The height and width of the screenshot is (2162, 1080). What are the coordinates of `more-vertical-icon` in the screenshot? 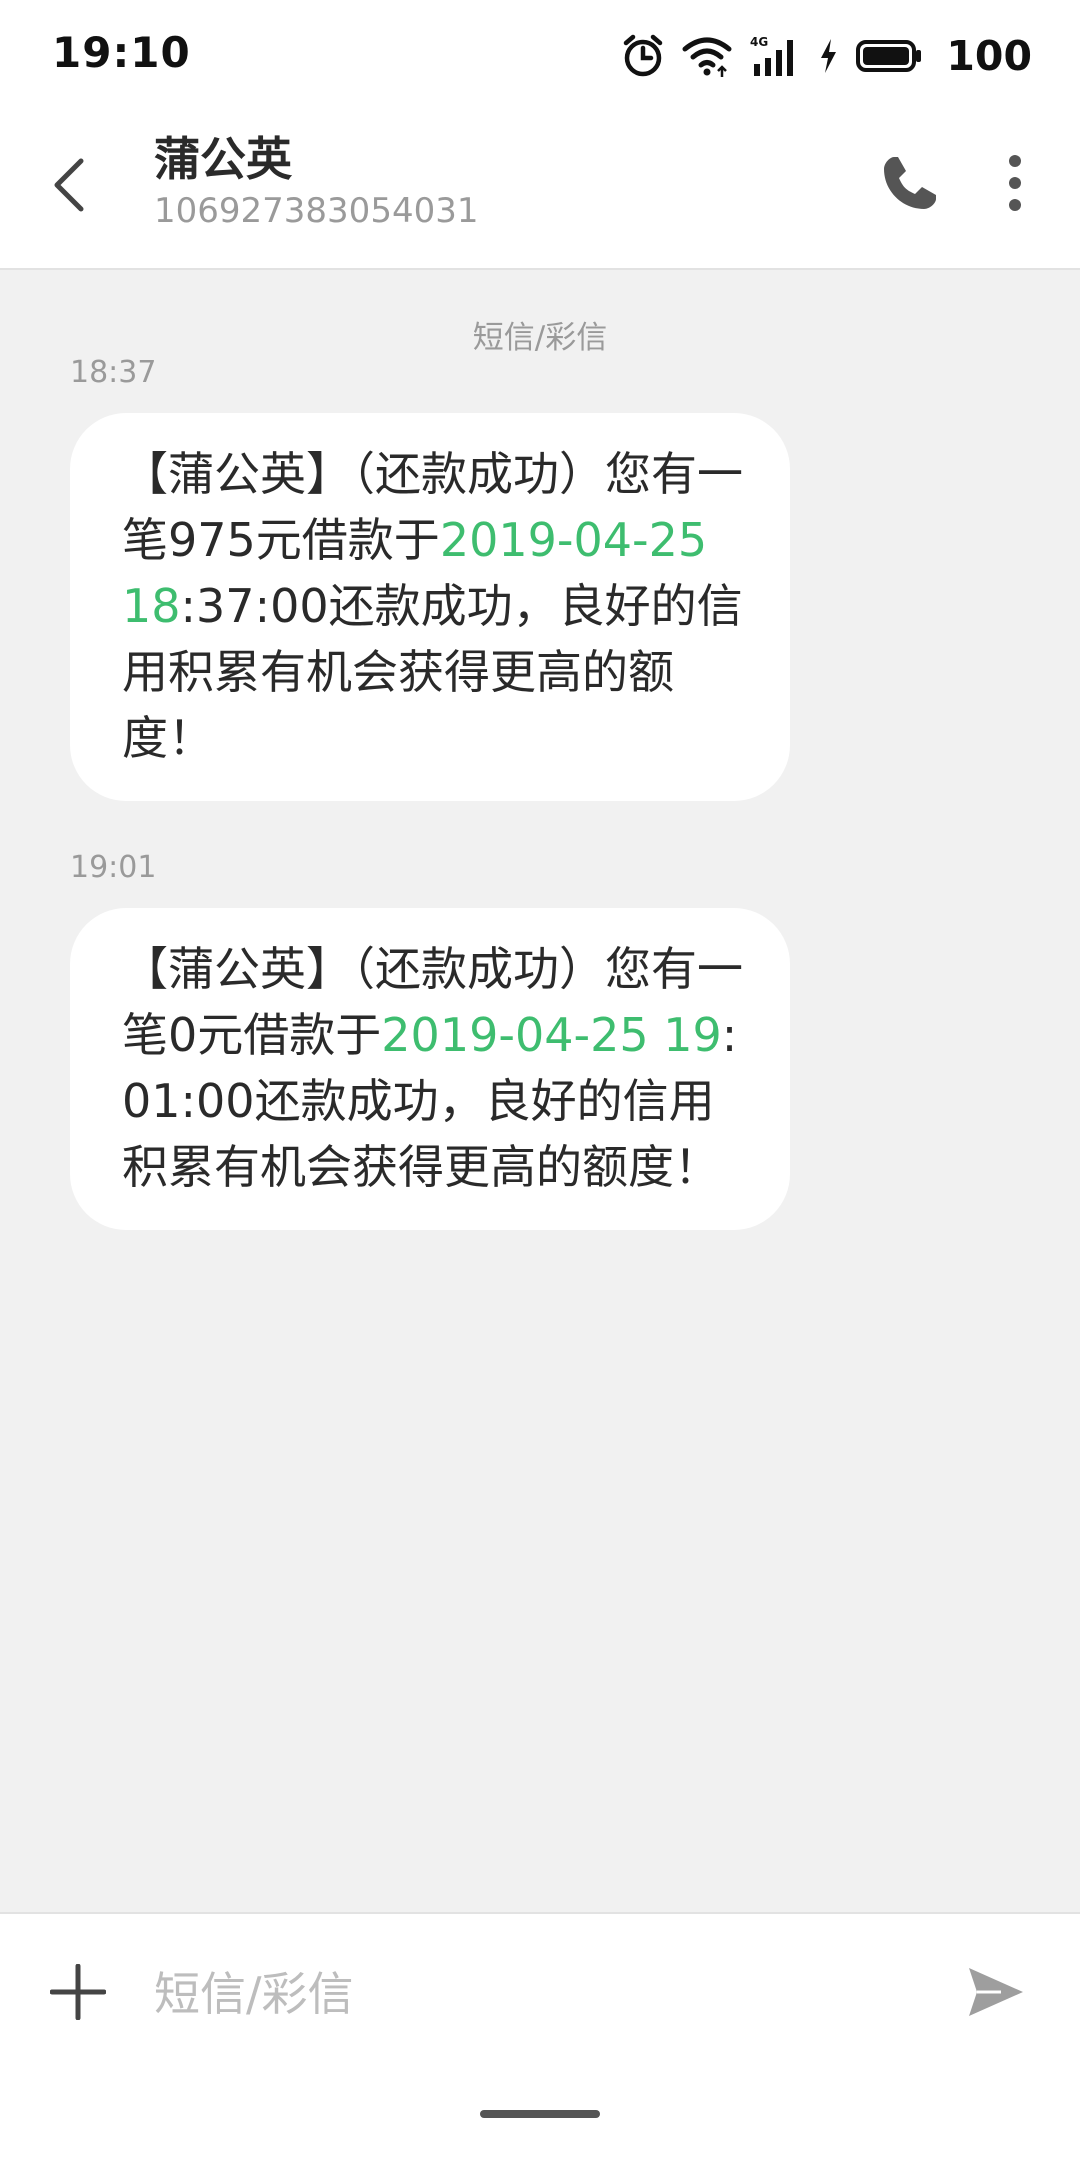 It's located at (1015, 185).